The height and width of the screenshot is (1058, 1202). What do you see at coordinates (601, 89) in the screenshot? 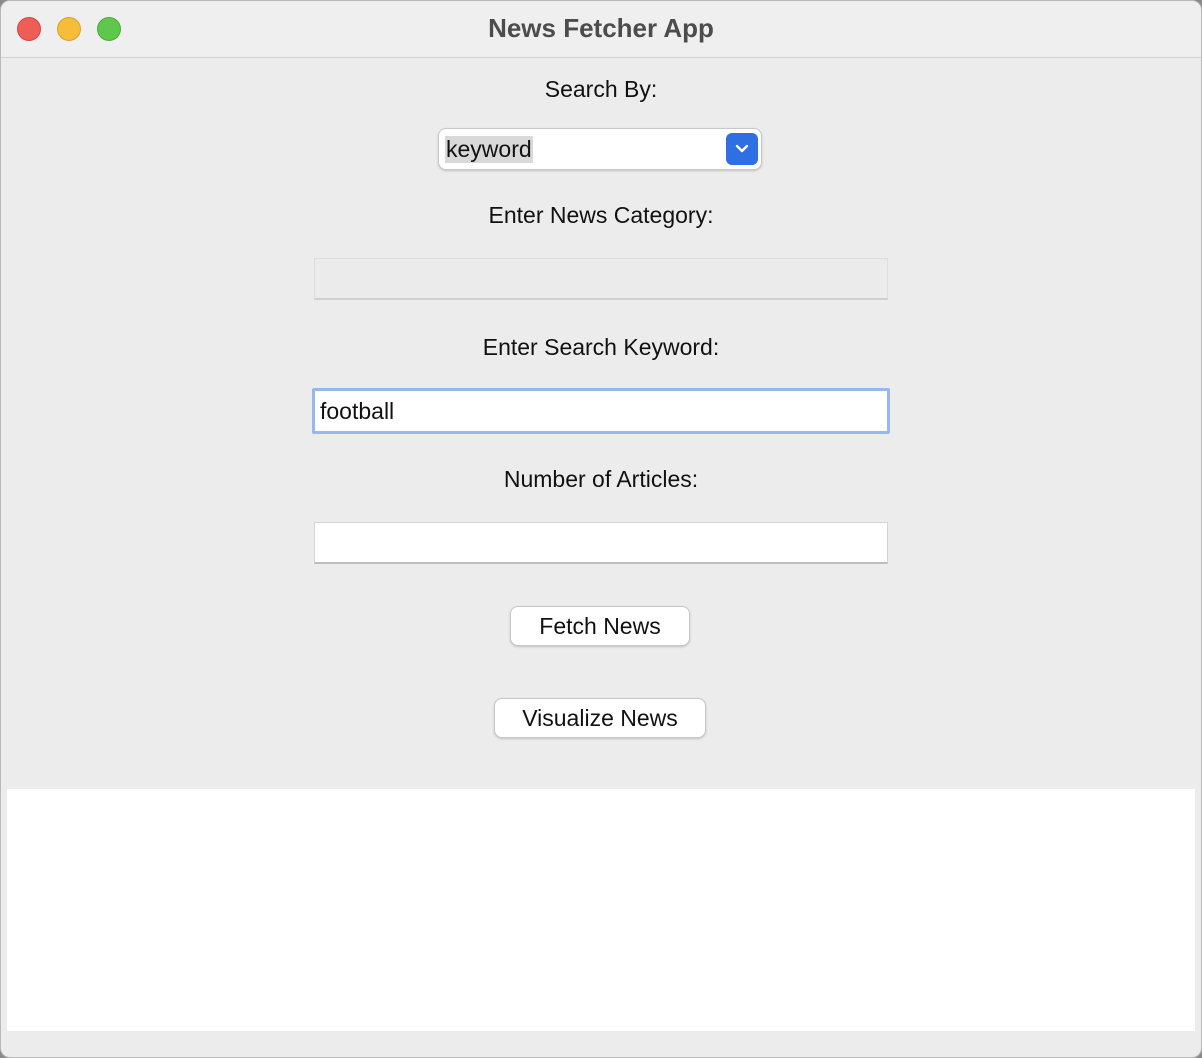
I see `search-by-label: Search By:` at bounding box center [601, 89].